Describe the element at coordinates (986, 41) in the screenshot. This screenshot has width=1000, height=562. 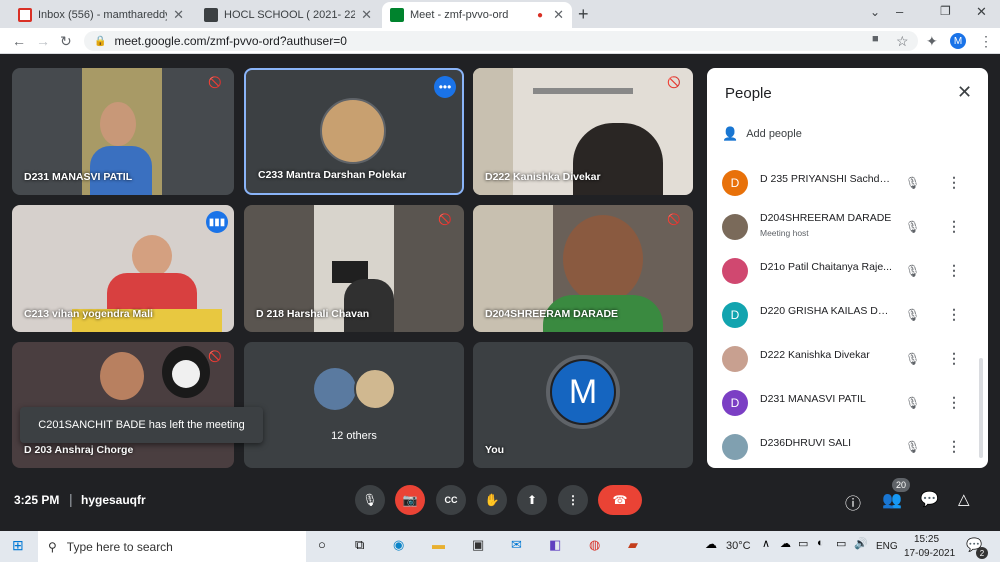
I see `menu-icon: ⋮` at that location.